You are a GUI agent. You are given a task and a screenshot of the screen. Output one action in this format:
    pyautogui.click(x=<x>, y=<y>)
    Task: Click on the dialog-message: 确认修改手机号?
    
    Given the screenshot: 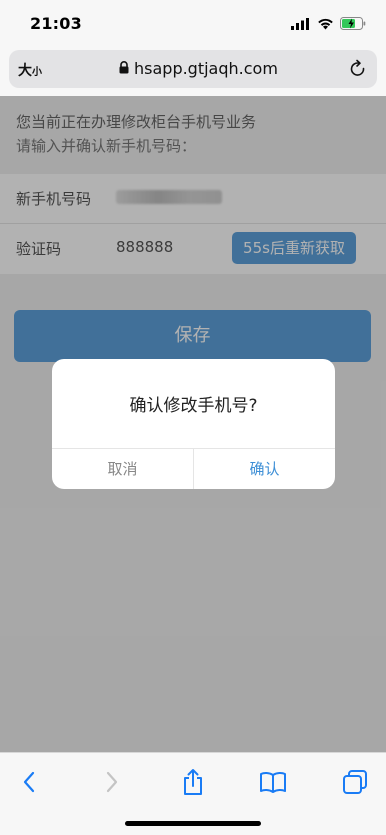 What is the action you would take?
    pyautogui.click(x=193, y=406)
    